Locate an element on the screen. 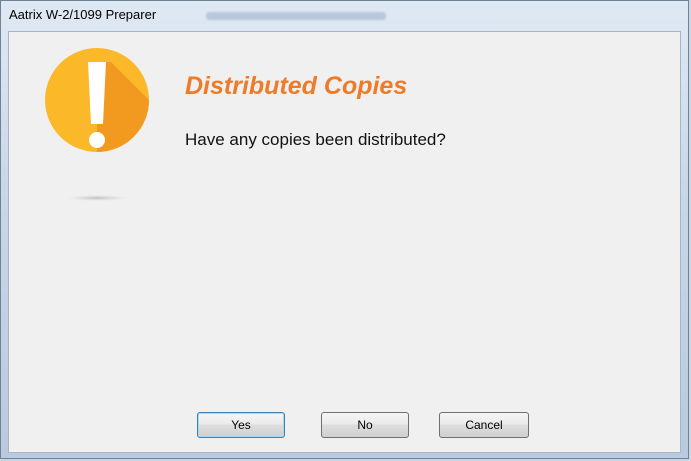 This screenshot has width=691, height=461. dialog-question: Have any copies been distributed? is located at coordinates (315, 139).